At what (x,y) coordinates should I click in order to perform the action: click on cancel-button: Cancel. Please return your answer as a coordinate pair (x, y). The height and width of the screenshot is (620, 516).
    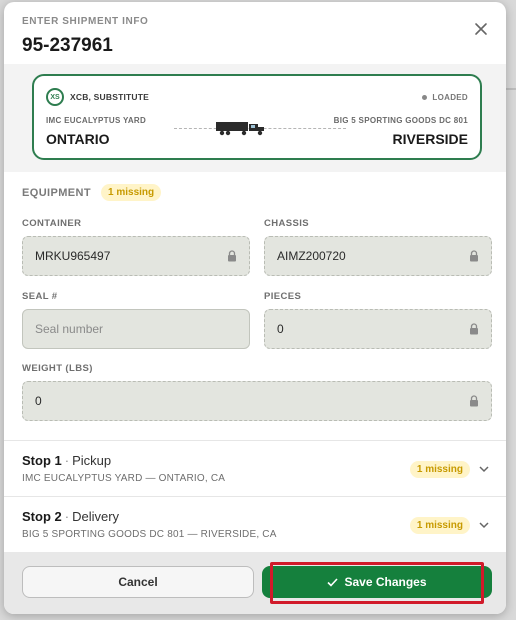
    Looking at the image, I should click on (138, 582).